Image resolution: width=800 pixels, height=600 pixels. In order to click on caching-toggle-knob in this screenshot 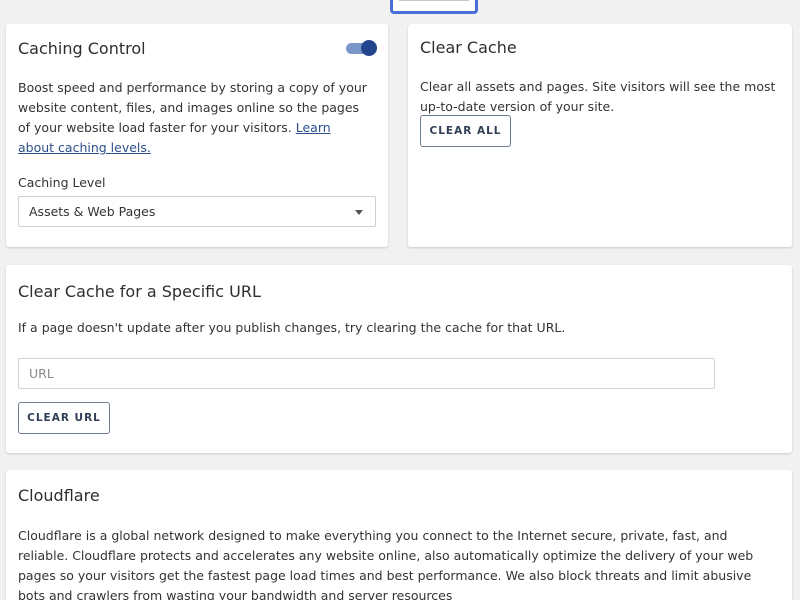, I will do `click(369, 48)`.